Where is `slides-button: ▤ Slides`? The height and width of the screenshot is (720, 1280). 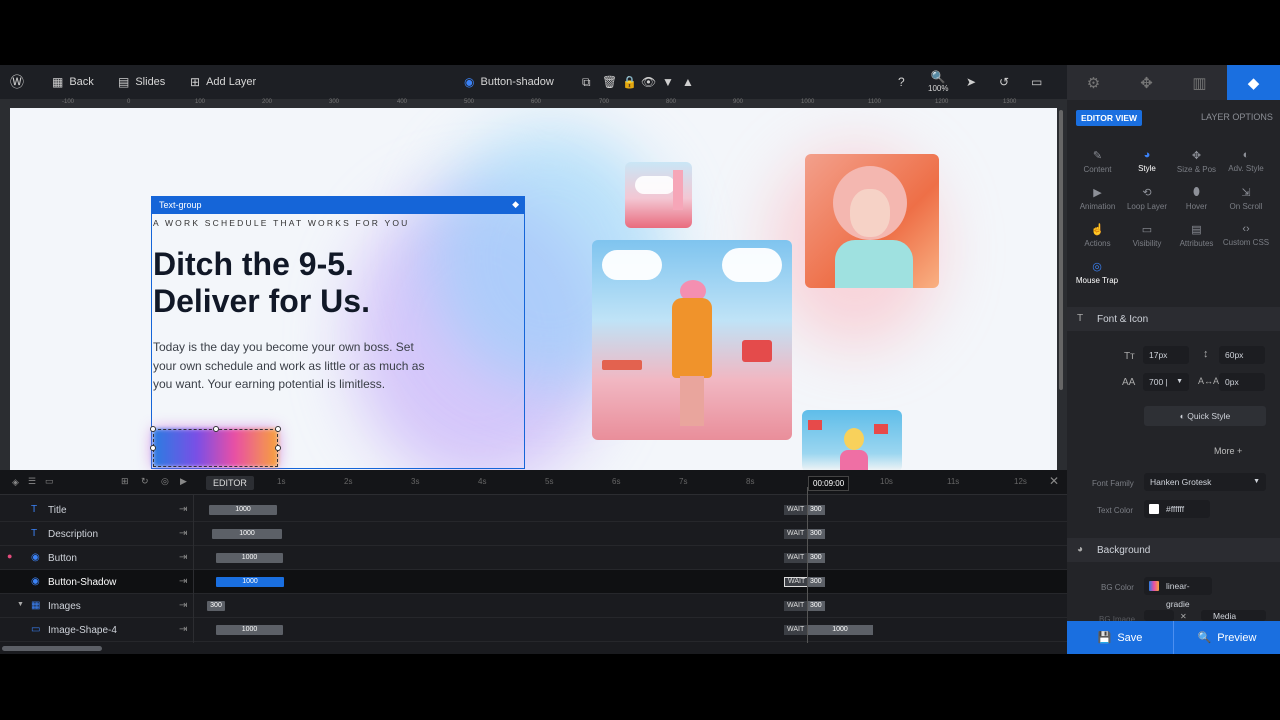
slides-button: ▤ Slides is located at coordinates (141, 82).